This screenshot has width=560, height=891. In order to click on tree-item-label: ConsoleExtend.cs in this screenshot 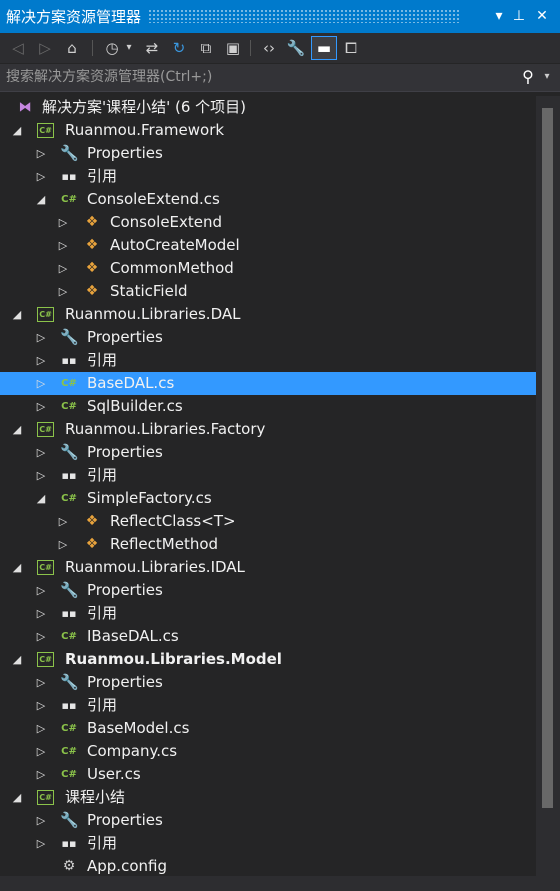, I will do `click(153, 199)`.